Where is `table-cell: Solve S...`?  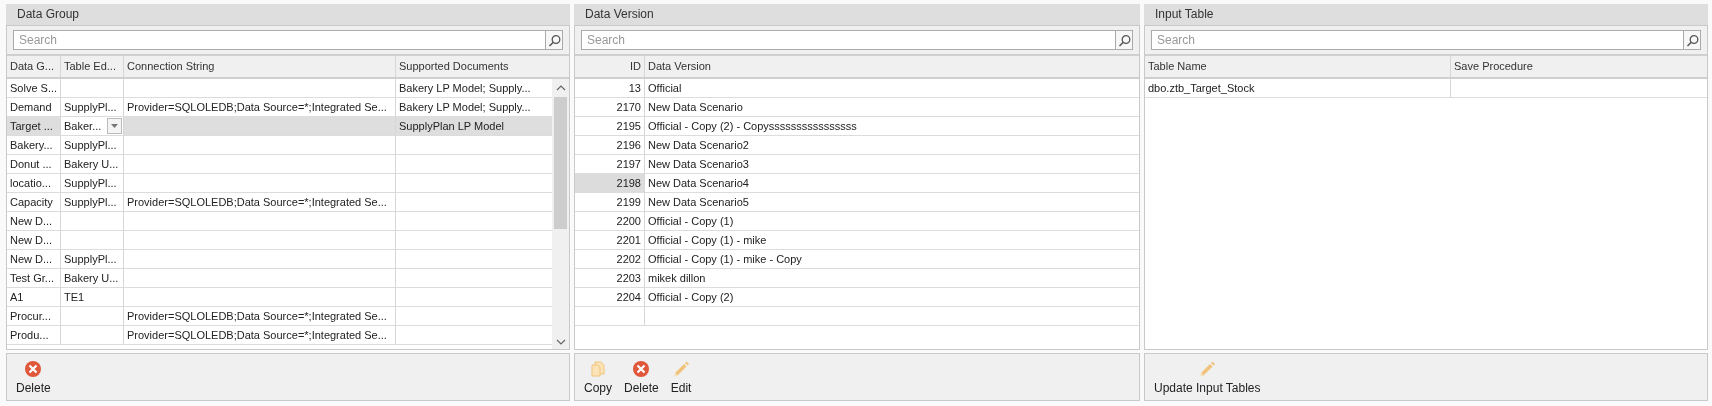
table-cell: Solve S... is located at coordinates (34, 88).